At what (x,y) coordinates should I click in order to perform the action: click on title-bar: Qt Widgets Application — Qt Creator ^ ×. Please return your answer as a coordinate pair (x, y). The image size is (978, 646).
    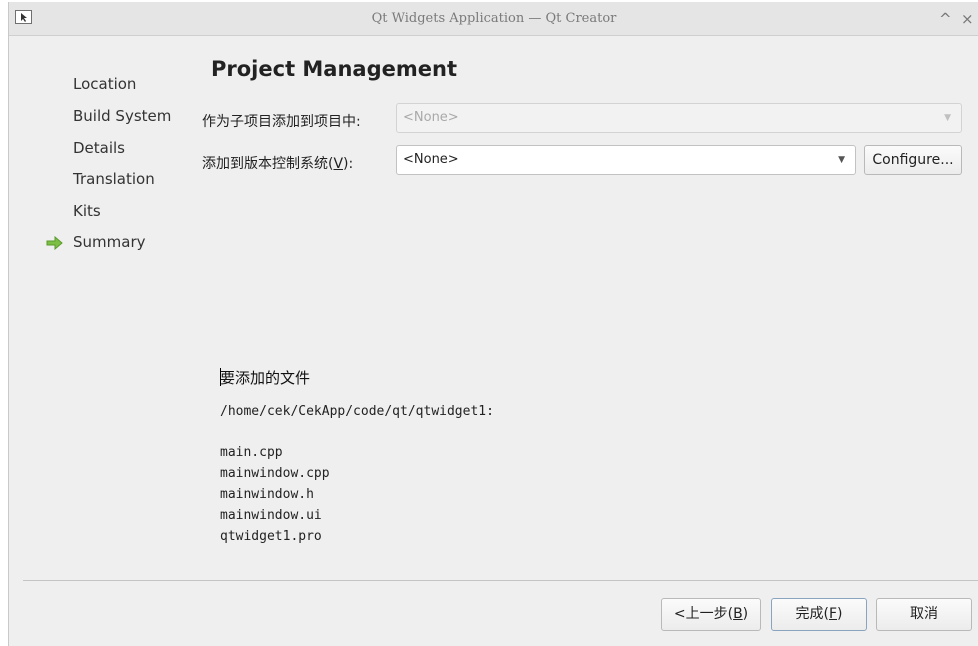
    Looking at the image, I should click on (493, 19).